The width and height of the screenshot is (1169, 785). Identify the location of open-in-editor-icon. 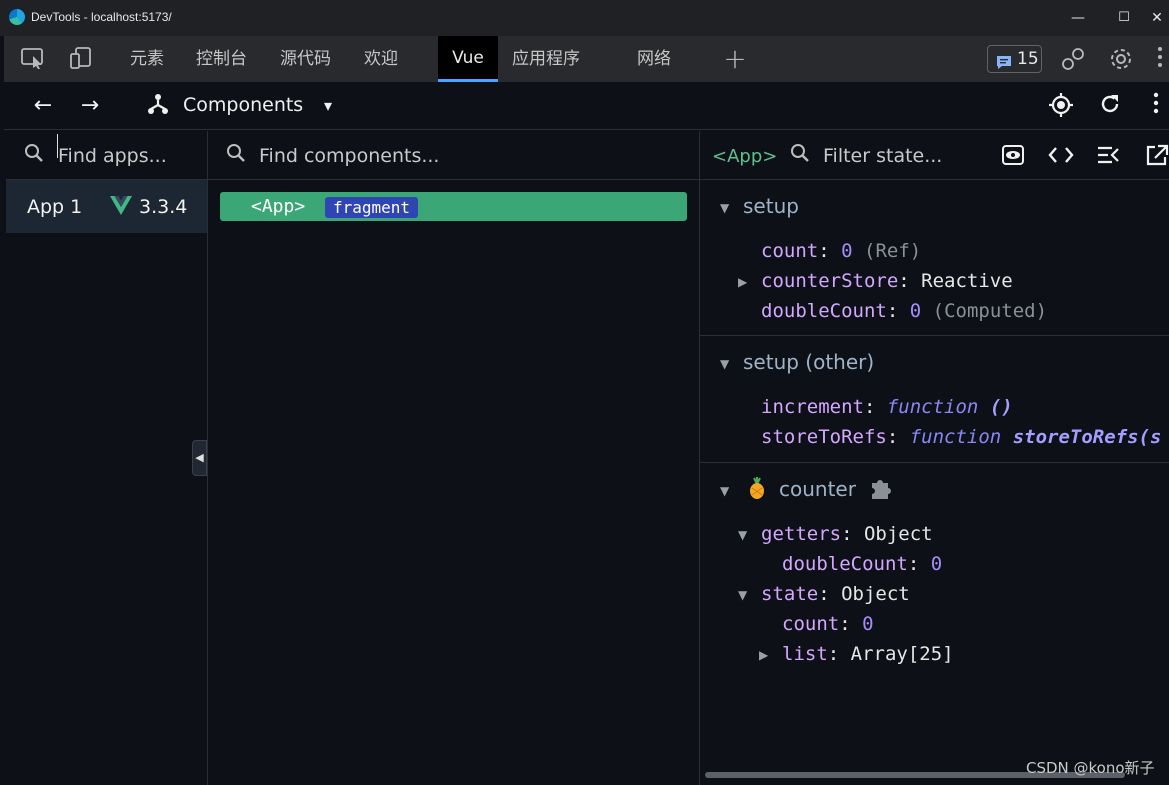
(1157, 157).